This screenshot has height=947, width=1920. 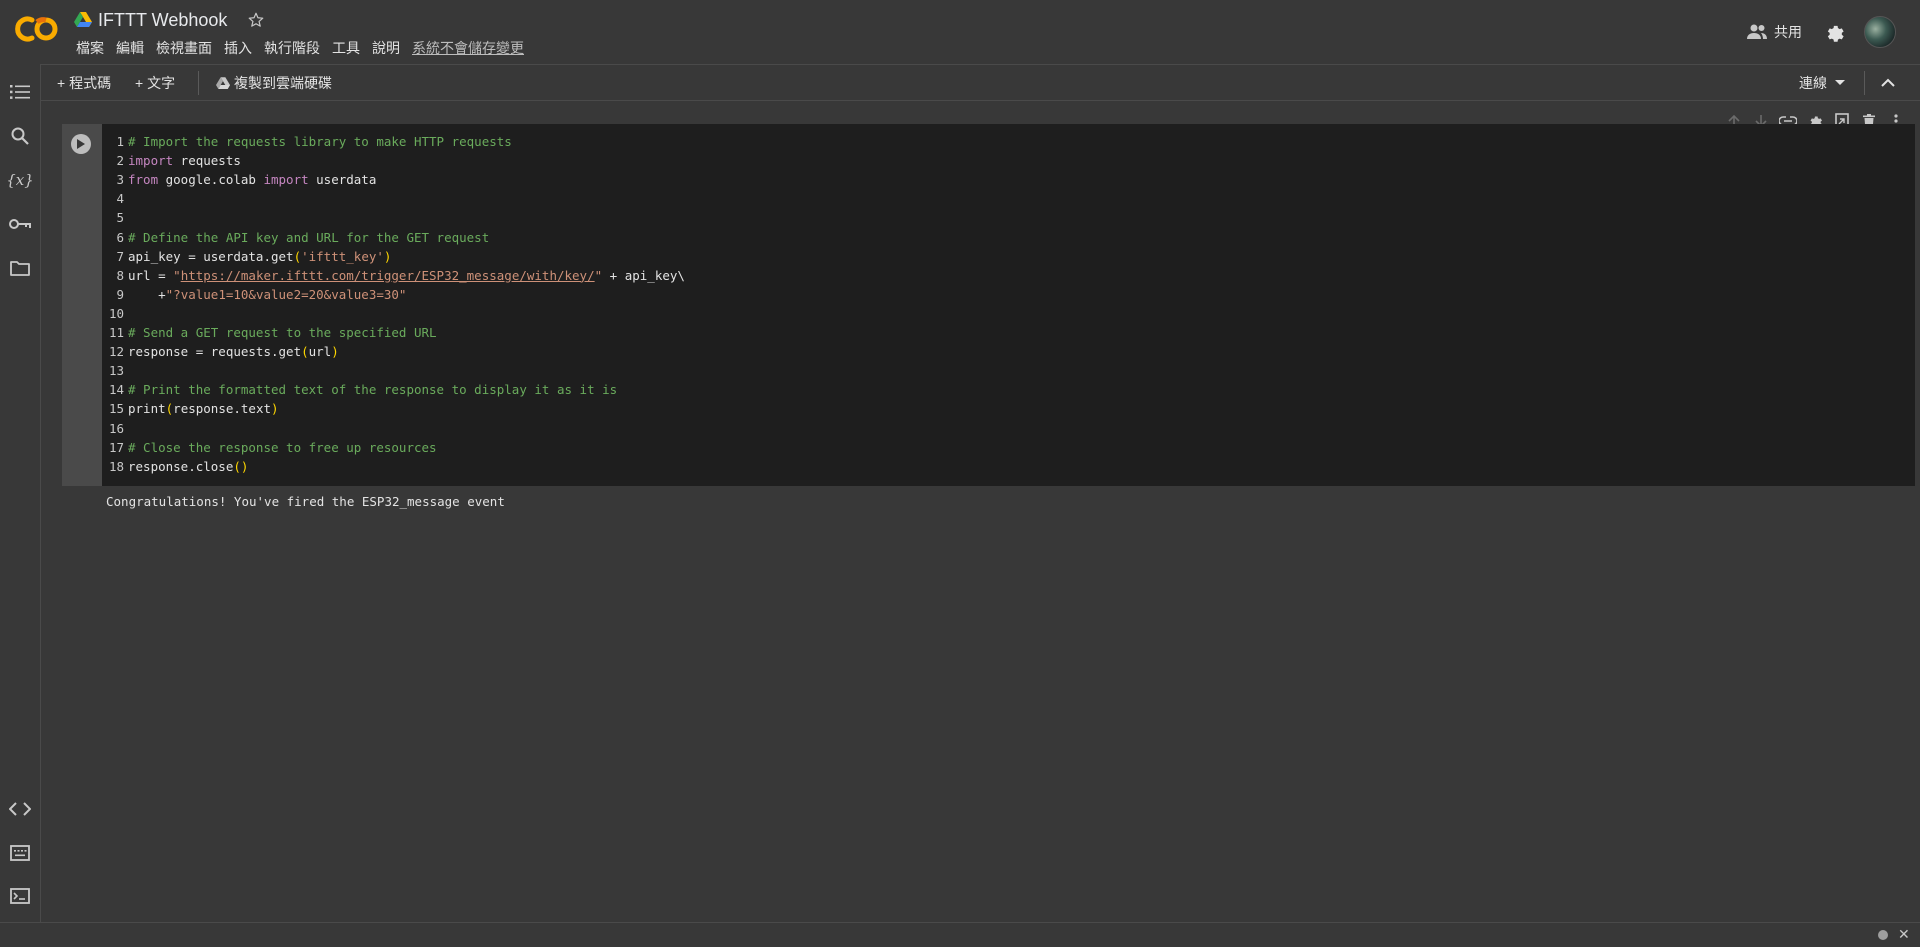 I want to click on code-line: 4, so click(x=115, y=198).